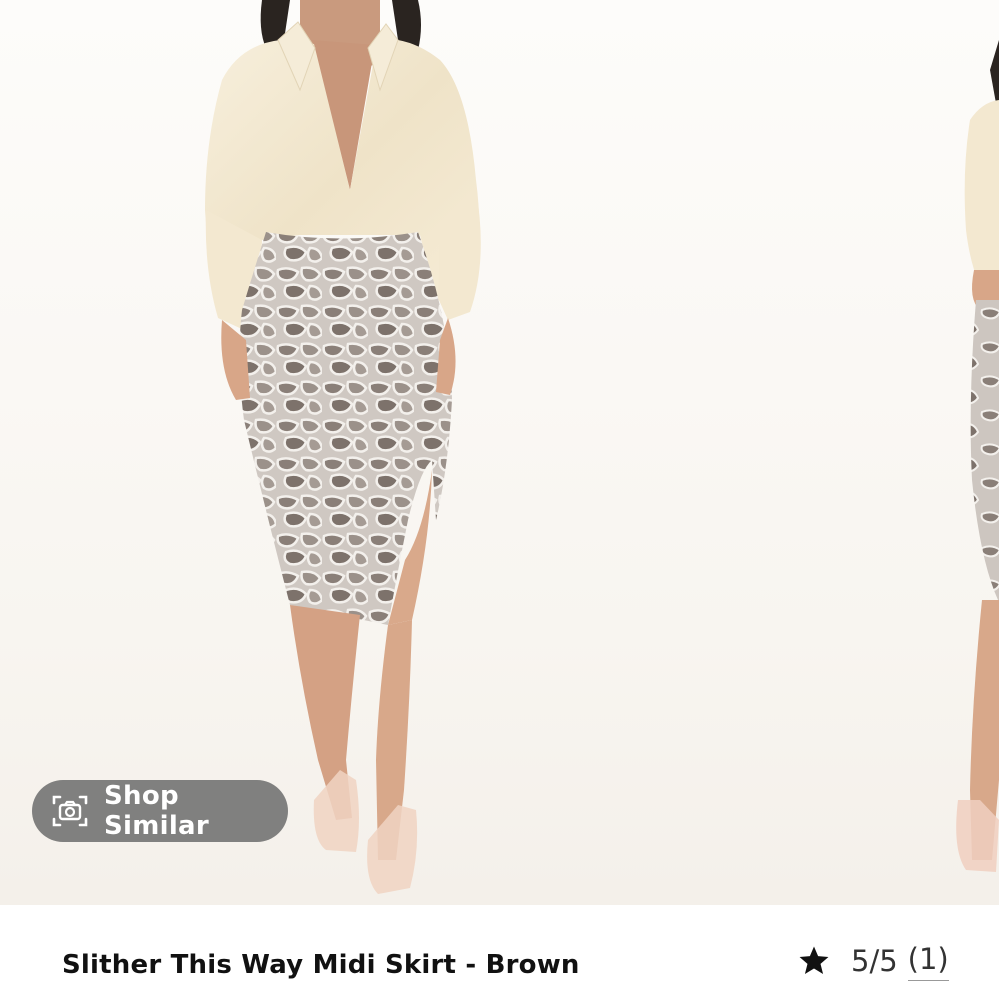 This screenshot has width=999, height=1000. Describe the element at coordinates (157, 811) in the screenshot. I see `shop-similar-label: Shop Similar` at that location.